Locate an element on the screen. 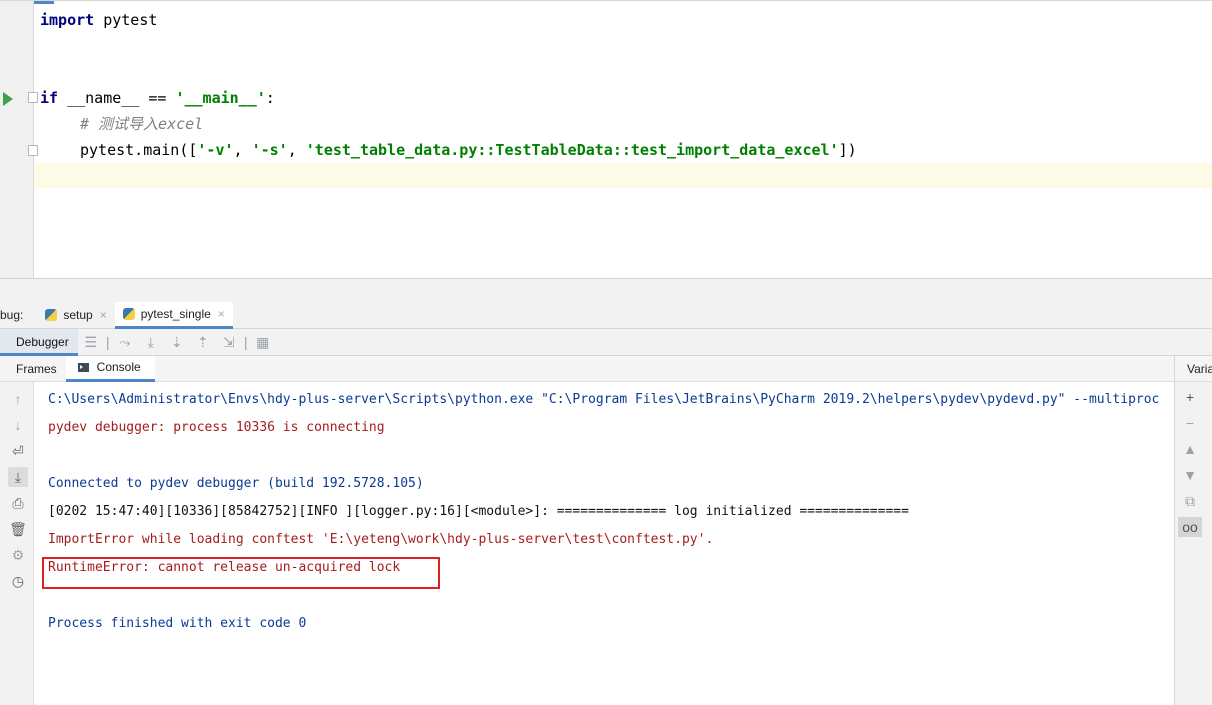 The height and width of the screenshot is (705, 1212). run-tab-label: setup is located at coordinates (78, 315).